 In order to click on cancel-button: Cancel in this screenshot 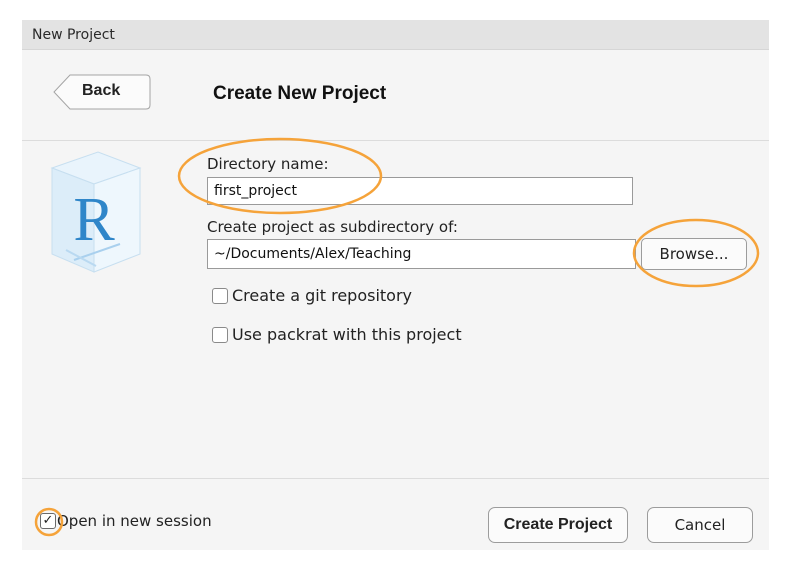, I will do `click(700, 525)`.